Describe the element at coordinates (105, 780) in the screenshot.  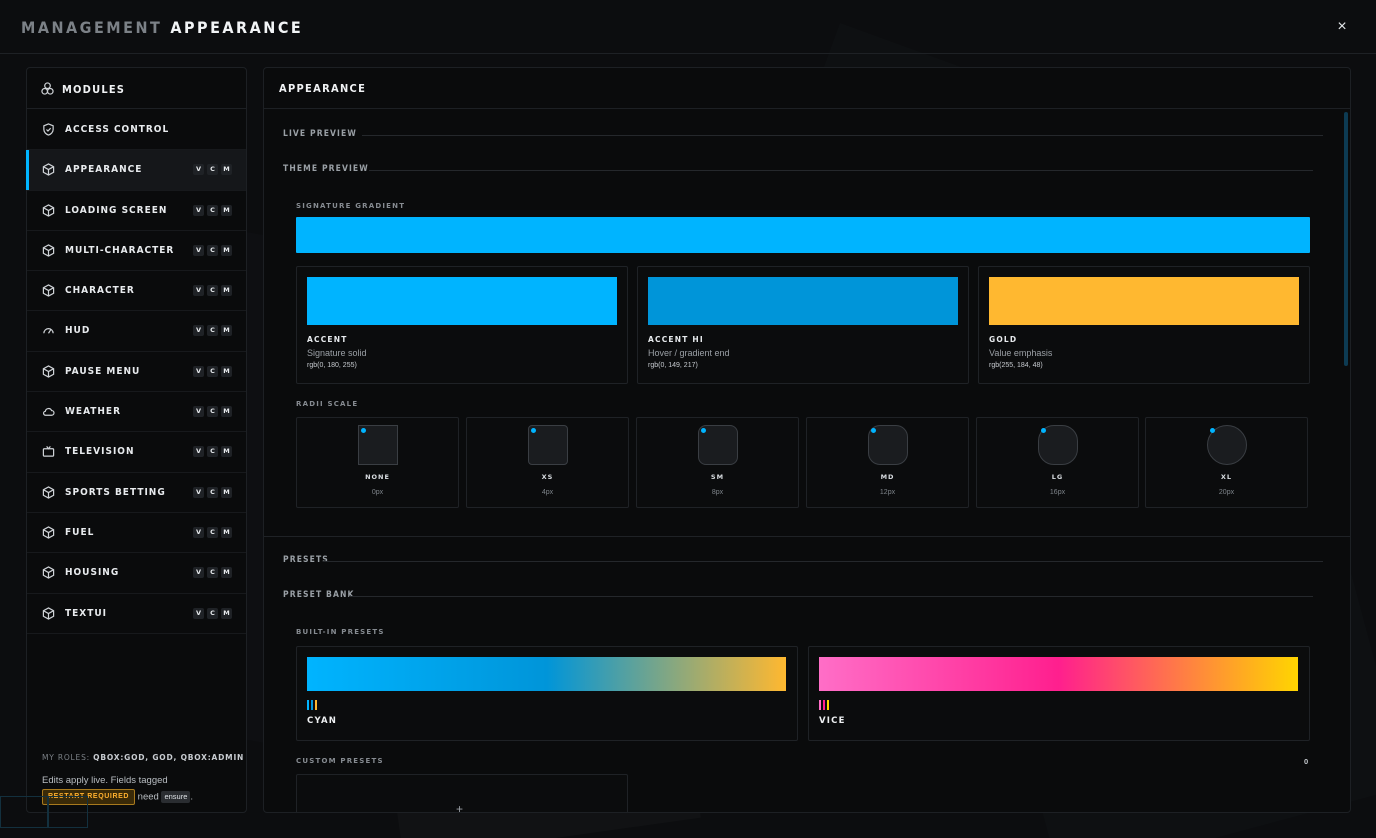
I see `note-text: Edits apply live. Fields tagged` at that location.